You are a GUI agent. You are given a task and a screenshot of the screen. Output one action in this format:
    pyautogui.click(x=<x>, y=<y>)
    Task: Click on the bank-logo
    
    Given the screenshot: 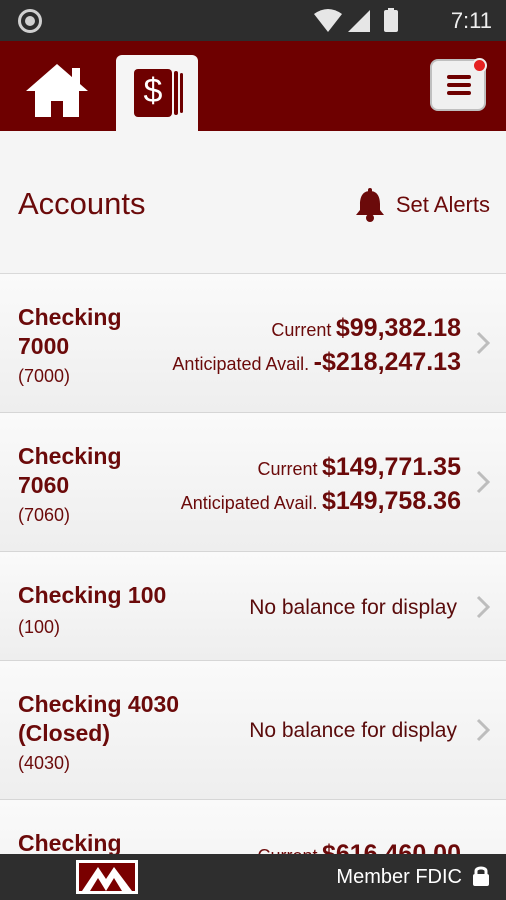 What is the action you would take?
    pyautogui.click(x=107, y=877)
    